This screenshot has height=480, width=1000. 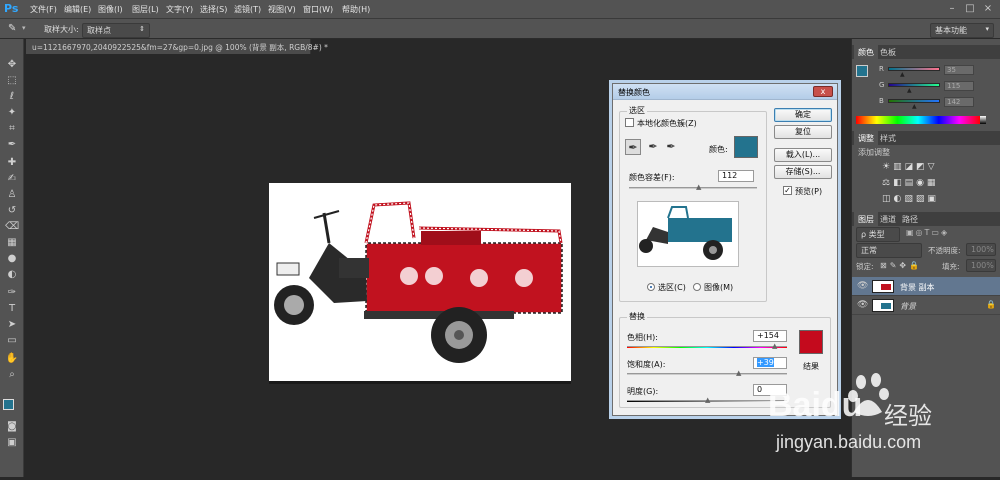 I want to click on preview-checkbox: ✓, so click(x=787, y=190).